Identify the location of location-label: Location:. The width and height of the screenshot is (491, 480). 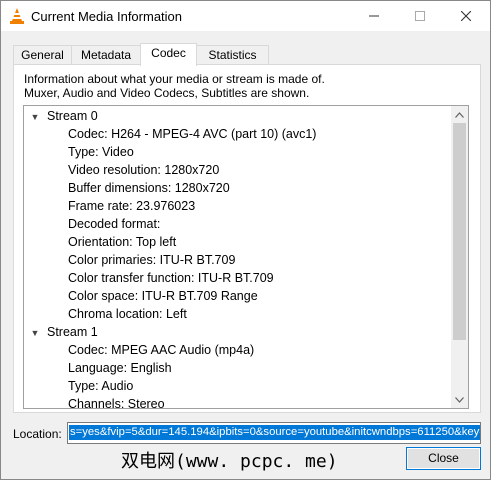
(37, 434).